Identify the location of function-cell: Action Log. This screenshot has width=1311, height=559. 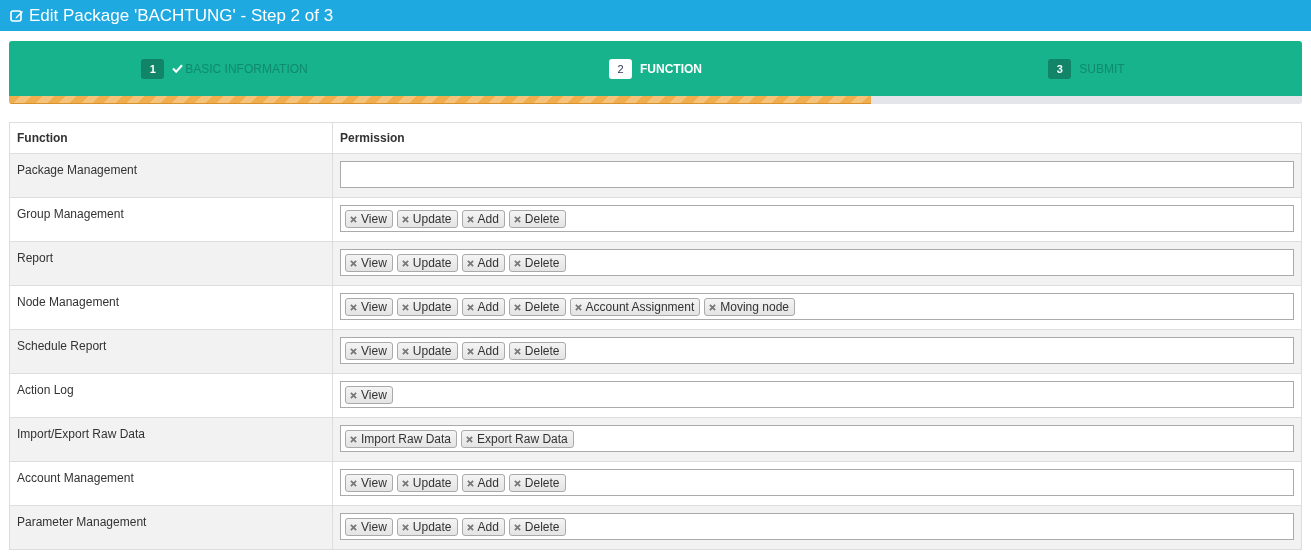
(171, 395).